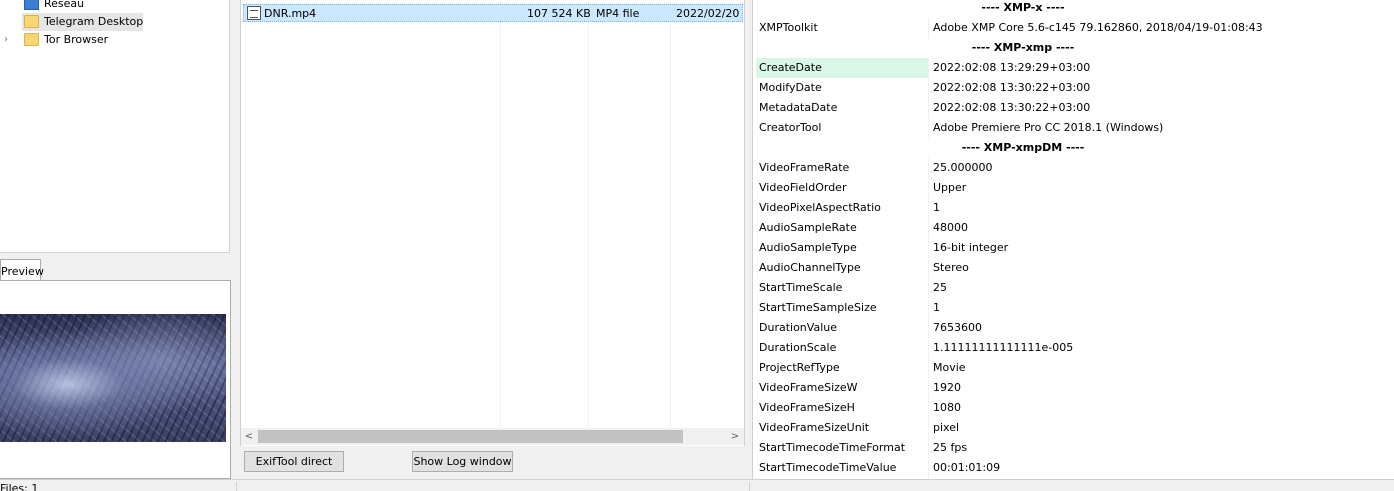  I want to click on metadata-value: pixel, so click(946, 427).